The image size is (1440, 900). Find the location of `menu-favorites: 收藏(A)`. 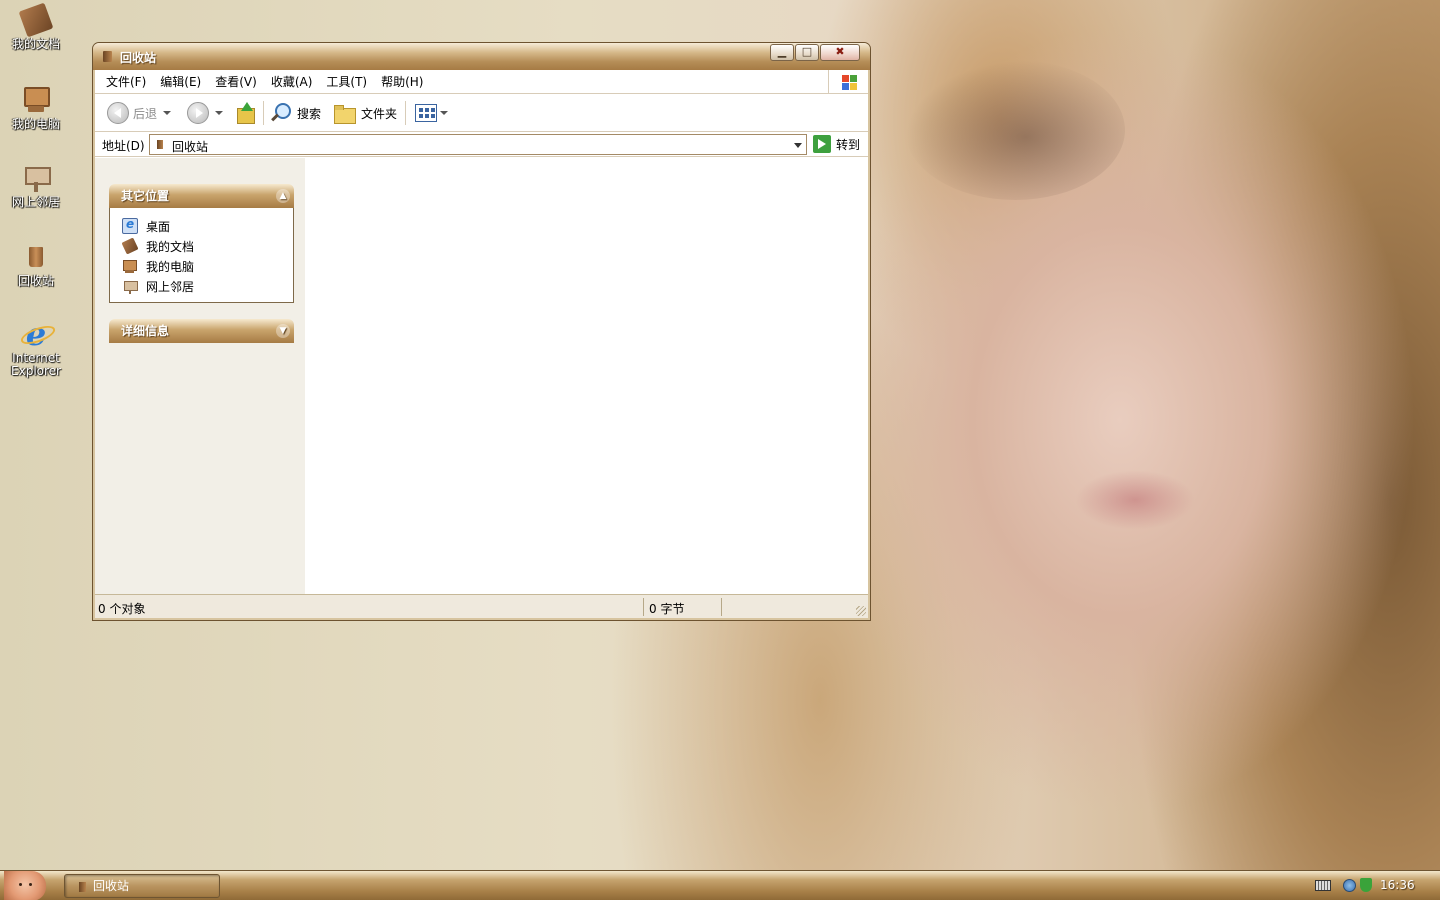

menu-favorites: 收藏(A) is located at coordinates (293, 81).